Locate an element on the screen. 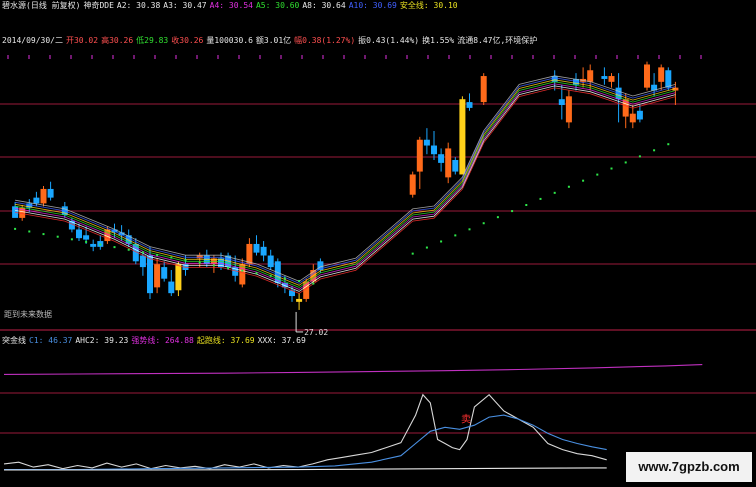  header-value-5: A5: 30.60 is located at coordinates (277, 5).